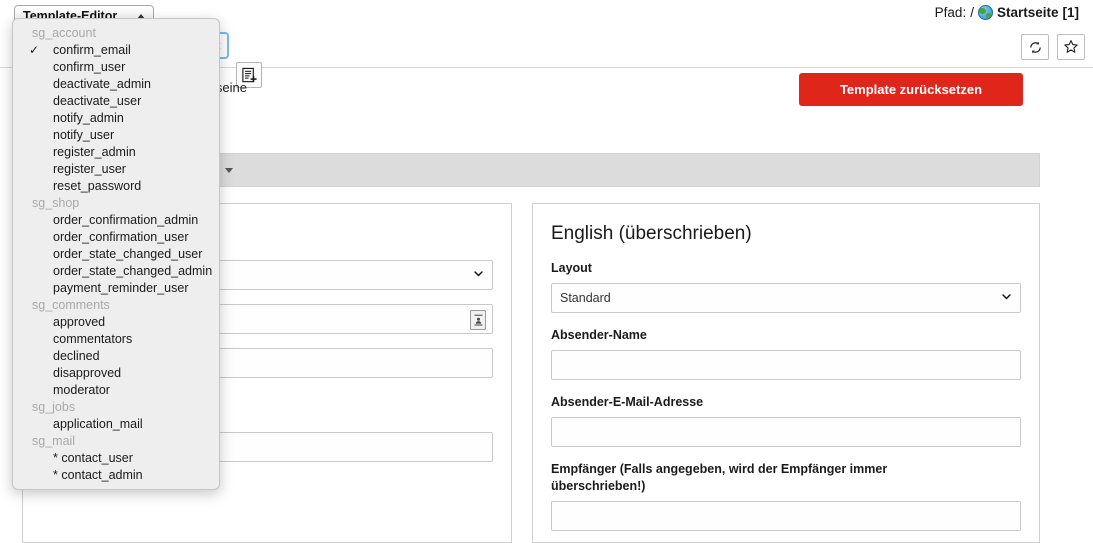 This screenshot has width=1093, height=543. I want to click on dropdown-item-label: order_state_changed_user, so click(128, 254).